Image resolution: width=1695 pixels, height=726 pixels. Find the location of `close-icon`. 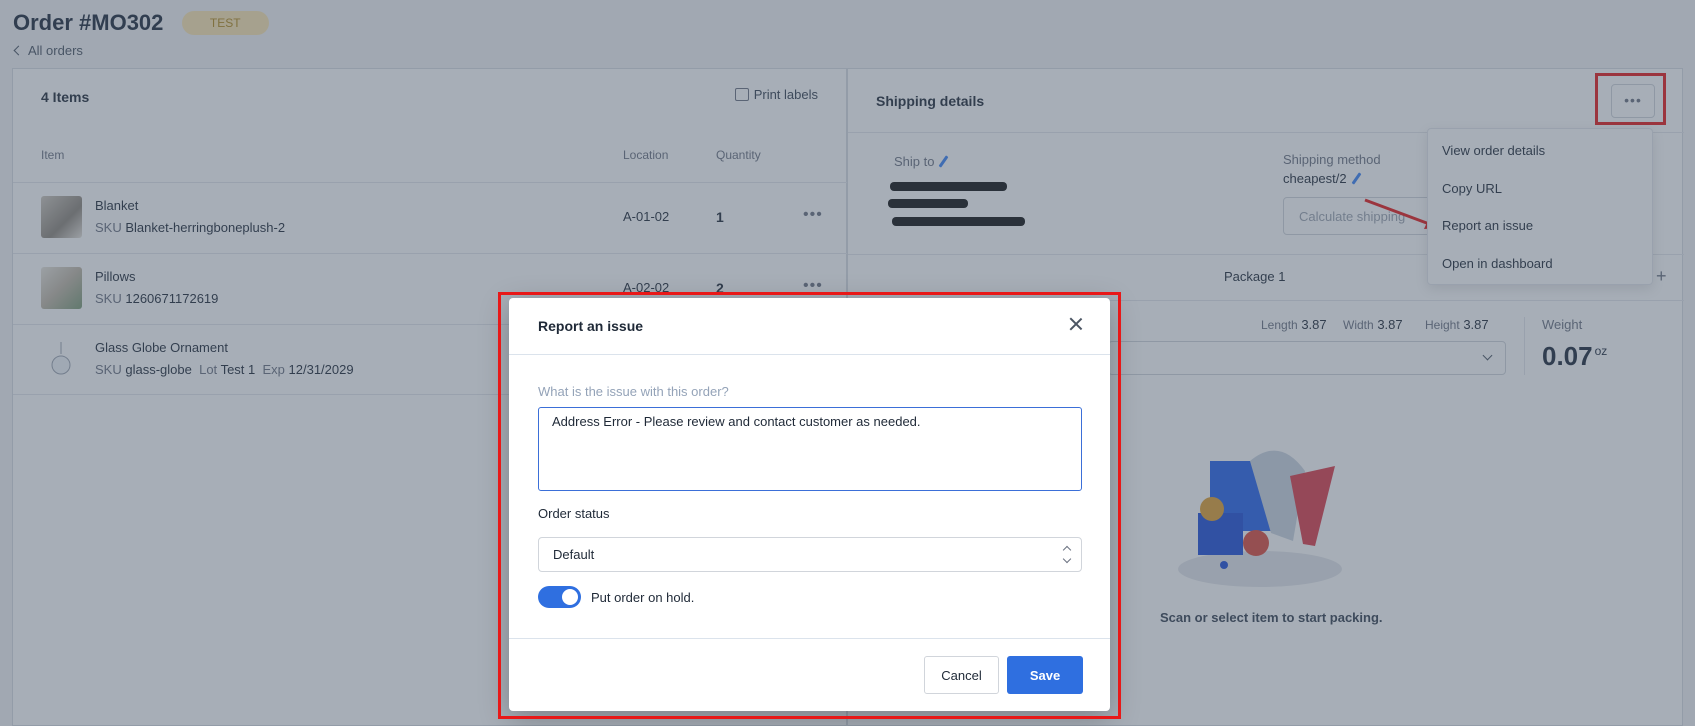

close-icon is located at coordinates (1076, 324).